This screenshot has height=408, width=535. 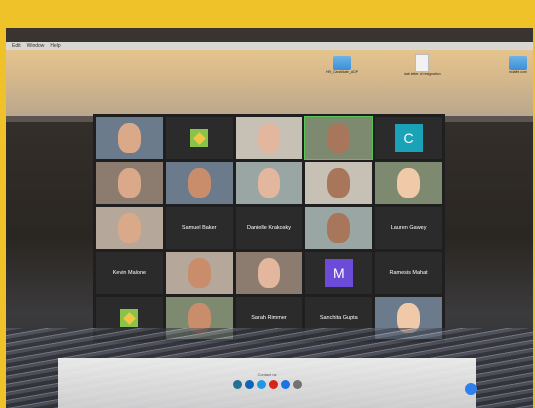 What do you see at coordinates (518, 72) in the screenshot?
I see `desktop-icon-label: eclaffe.com` at bounding box center [518, 72].